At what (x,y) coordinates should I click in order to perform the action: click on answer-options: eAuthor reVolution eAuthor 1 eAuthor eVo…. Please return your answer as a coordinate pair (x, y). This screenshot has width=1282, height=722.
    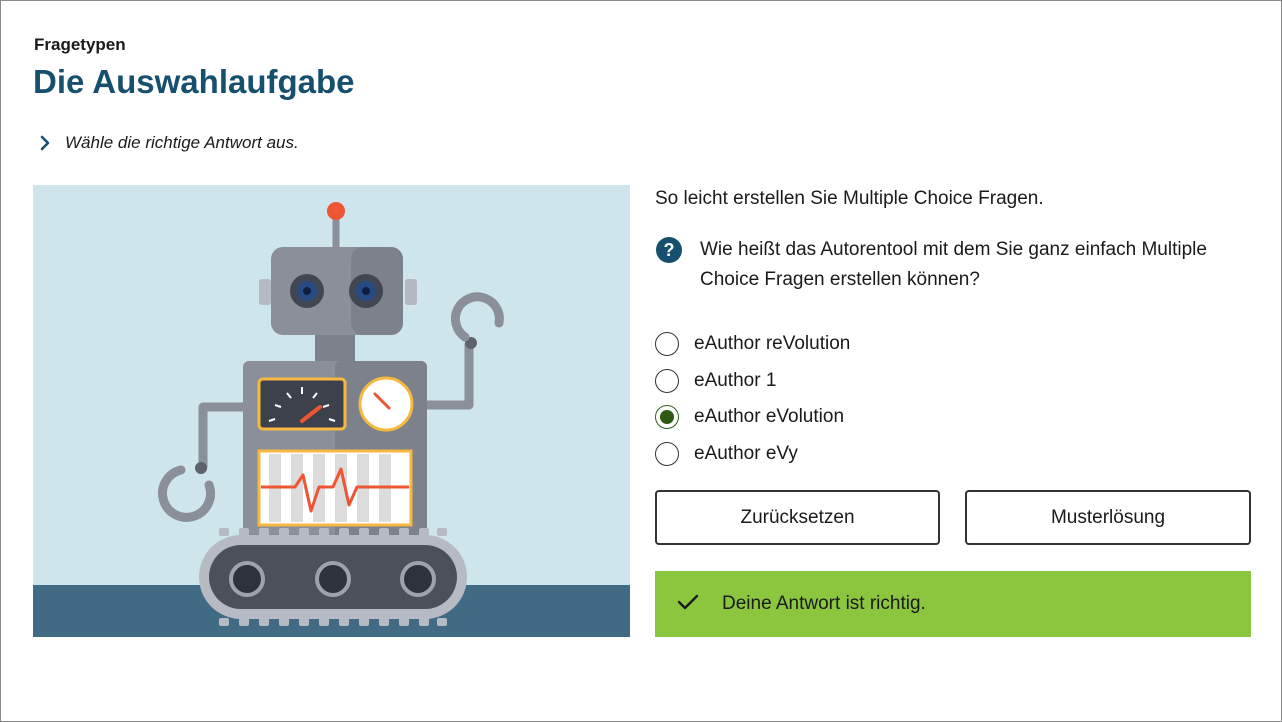
    Looking at the image, I should click on (752, 399).